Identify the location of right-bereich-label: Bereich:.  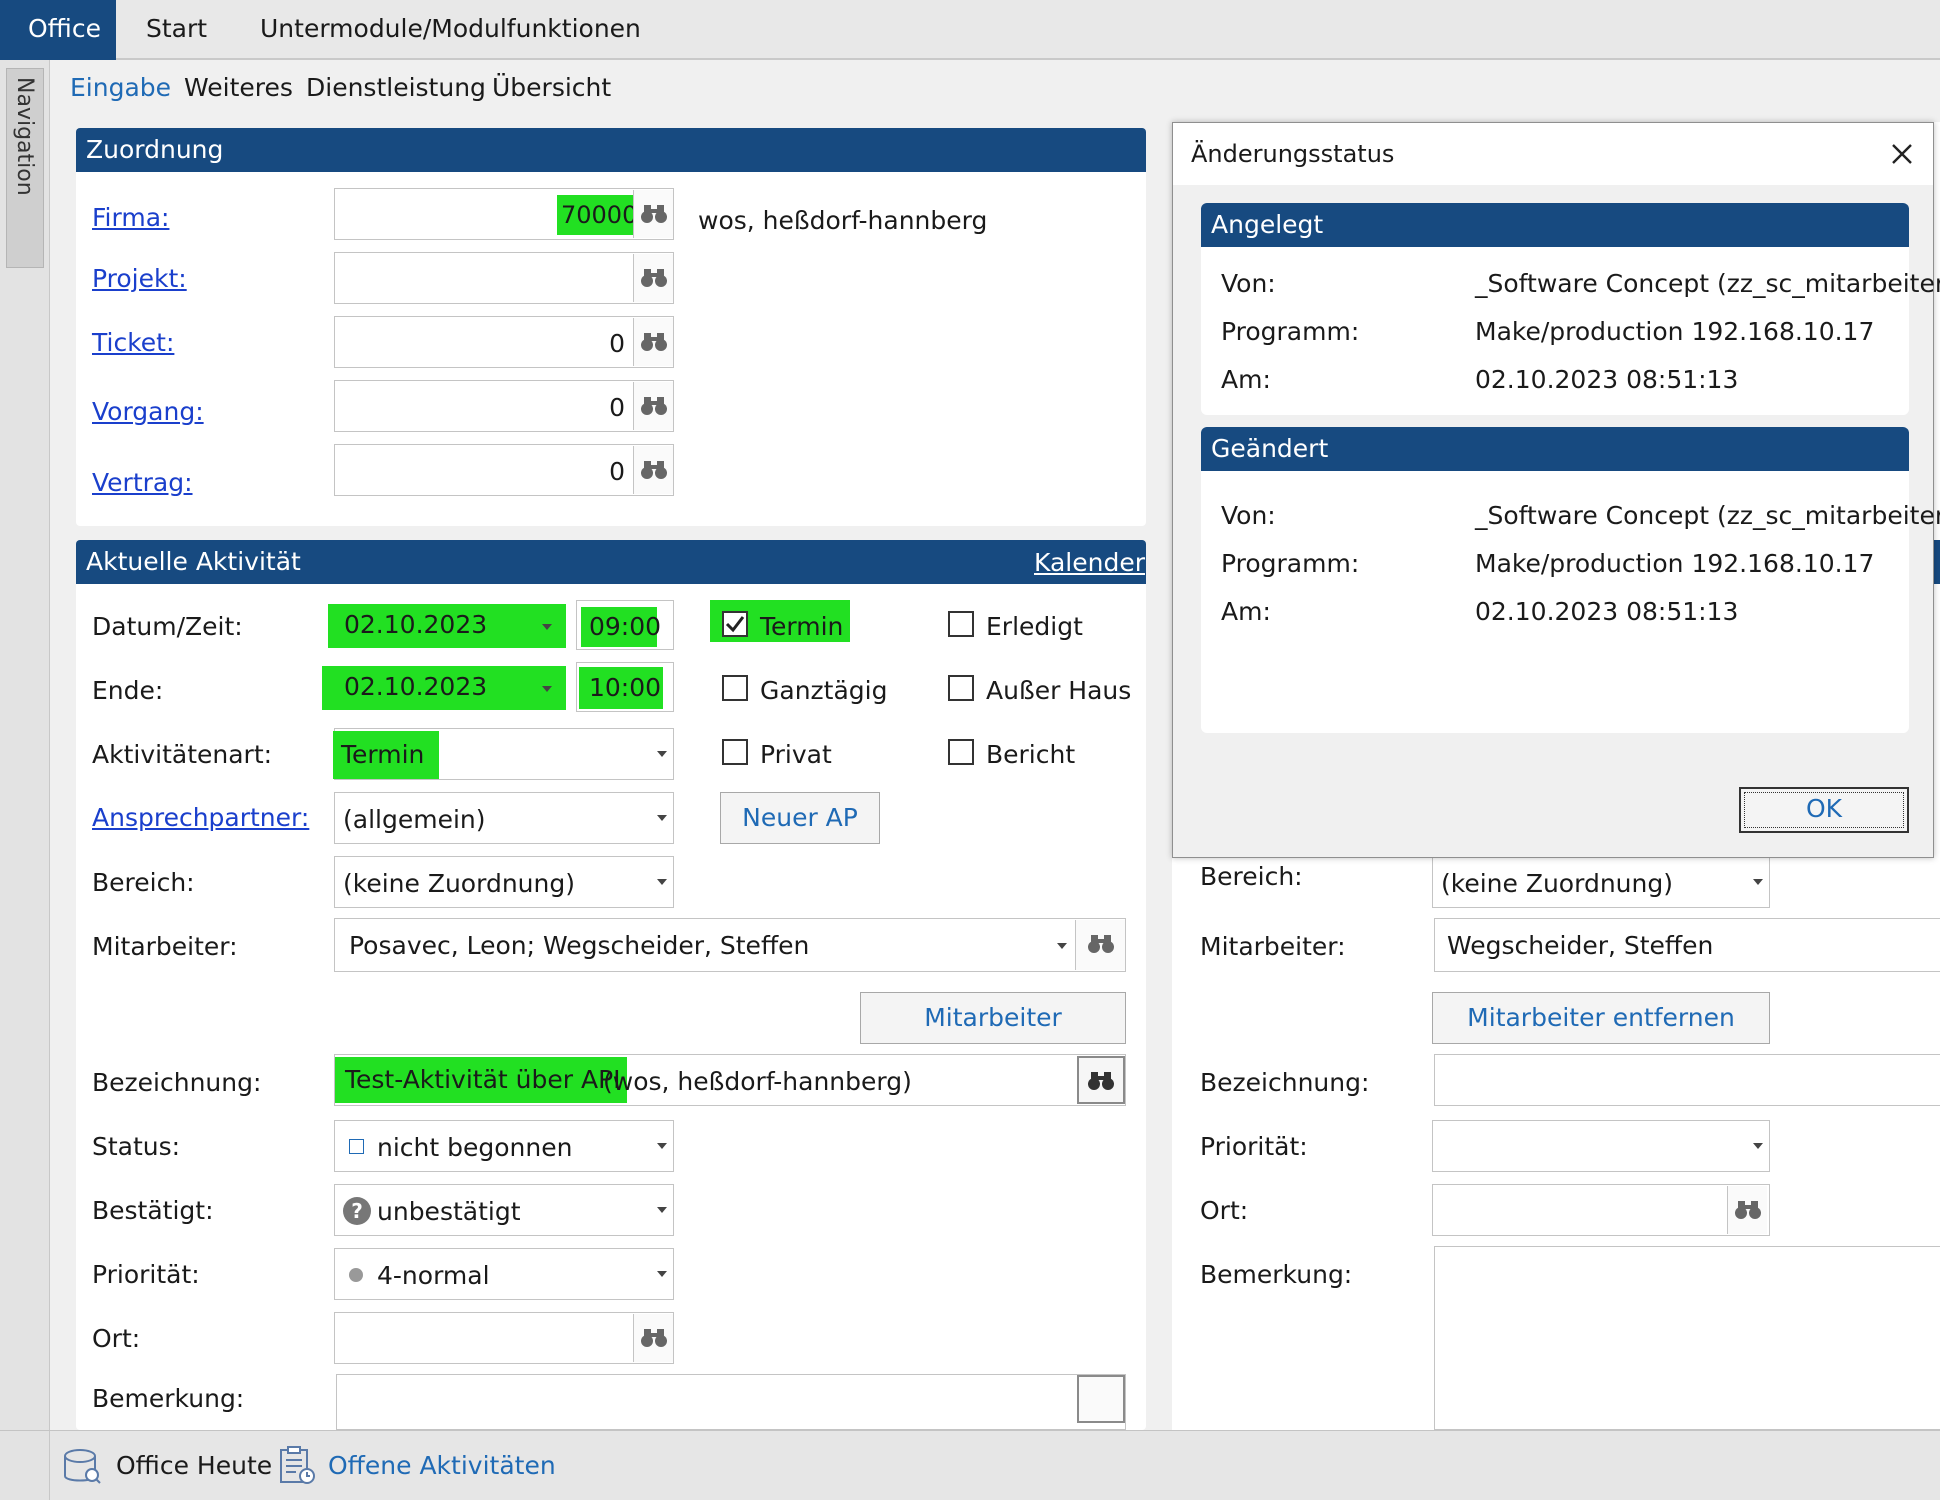
(1251, 876).